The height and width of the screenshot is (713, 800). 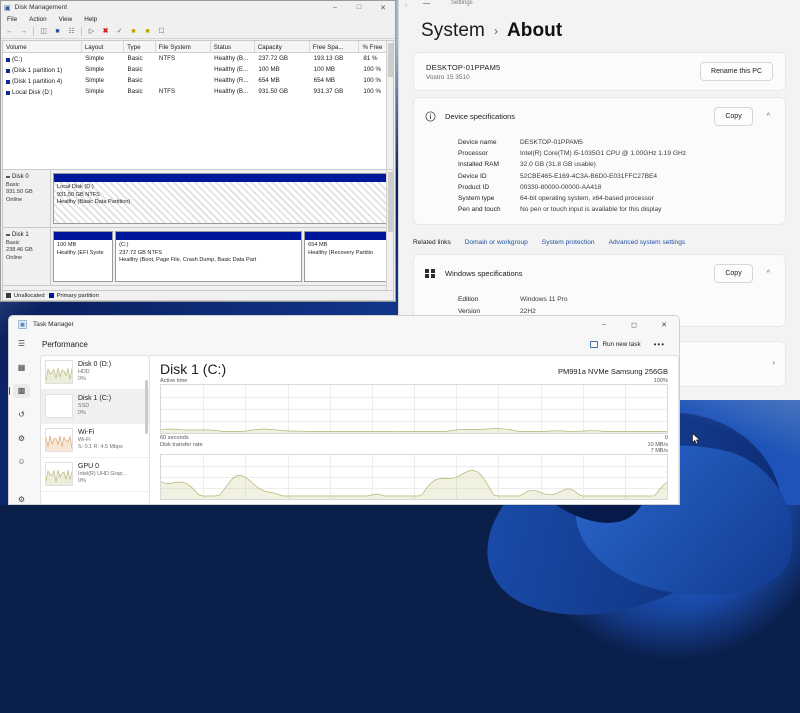 I want to click on task-manager-nav-rail: ☰ ▦ ▩ ↺ ⚙ ☺ ⚙, so click(x=21, y=418).